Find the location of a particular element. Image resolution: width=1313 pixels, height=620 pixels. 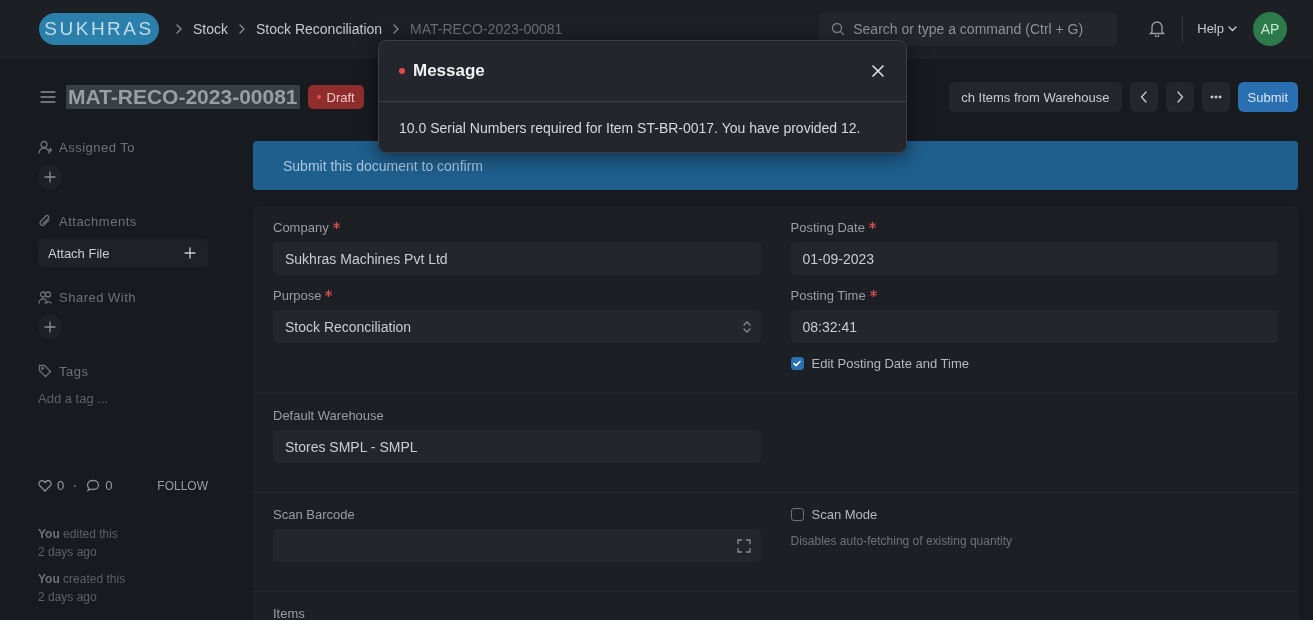

search-icon is located at coordinates (838, 28).